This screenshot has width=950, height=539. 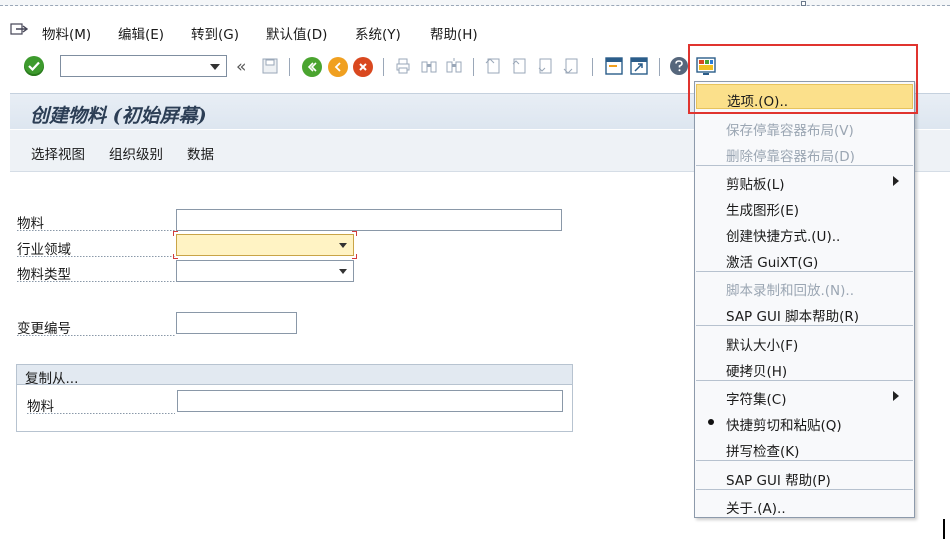 What do you see at coordinates (338, 67) in the screenshot?
I see `exit-icon` at bounding box center [338, 67].